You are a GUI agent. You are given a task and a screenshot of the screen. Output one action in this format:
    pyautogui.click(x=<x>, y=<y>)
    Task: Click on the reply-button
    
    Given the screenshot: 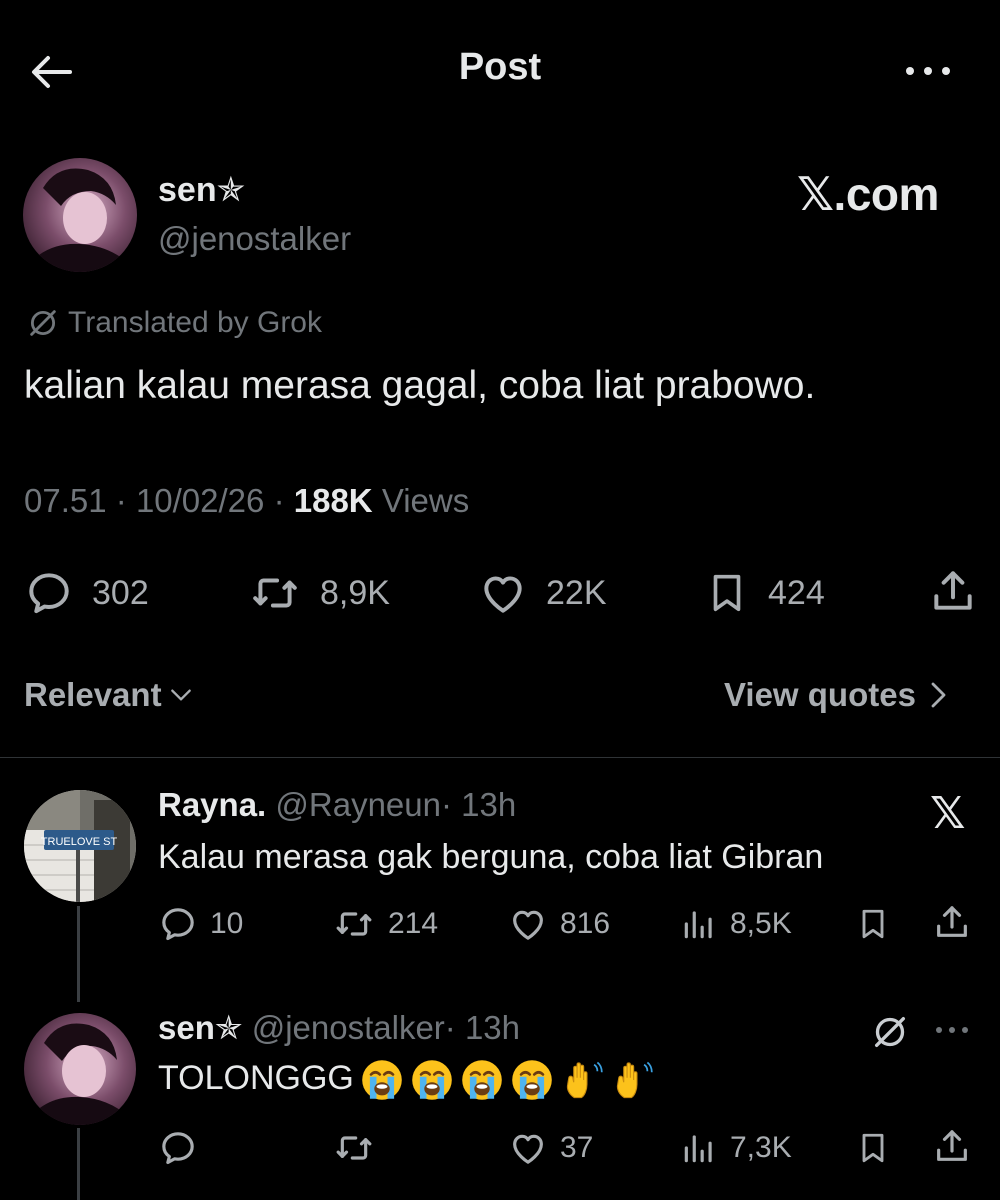 What is the action you would take?
    pyautogui.click(x=184, y=1148)
    